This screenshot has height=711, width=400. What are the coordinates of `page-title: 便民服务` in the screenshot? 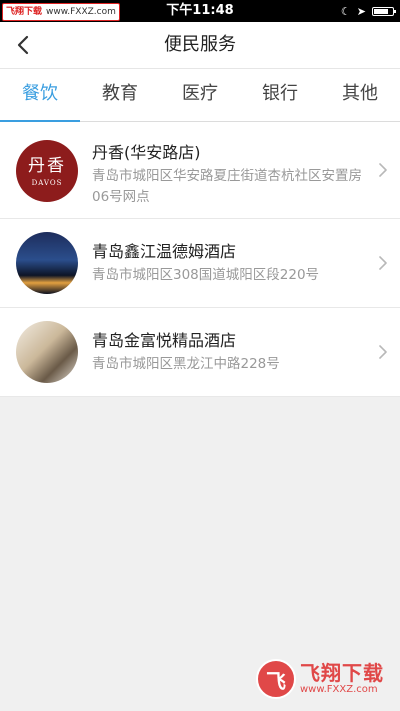 It's located at (200, 44).